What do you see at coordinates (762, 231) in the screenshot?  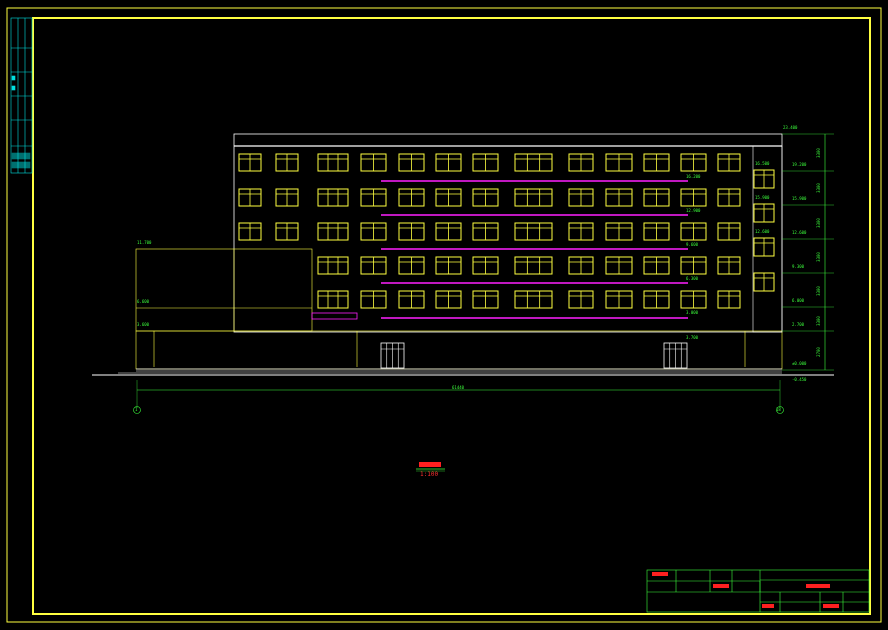 I see `stair-elev: 12.600` at bounding box center [762, 231].